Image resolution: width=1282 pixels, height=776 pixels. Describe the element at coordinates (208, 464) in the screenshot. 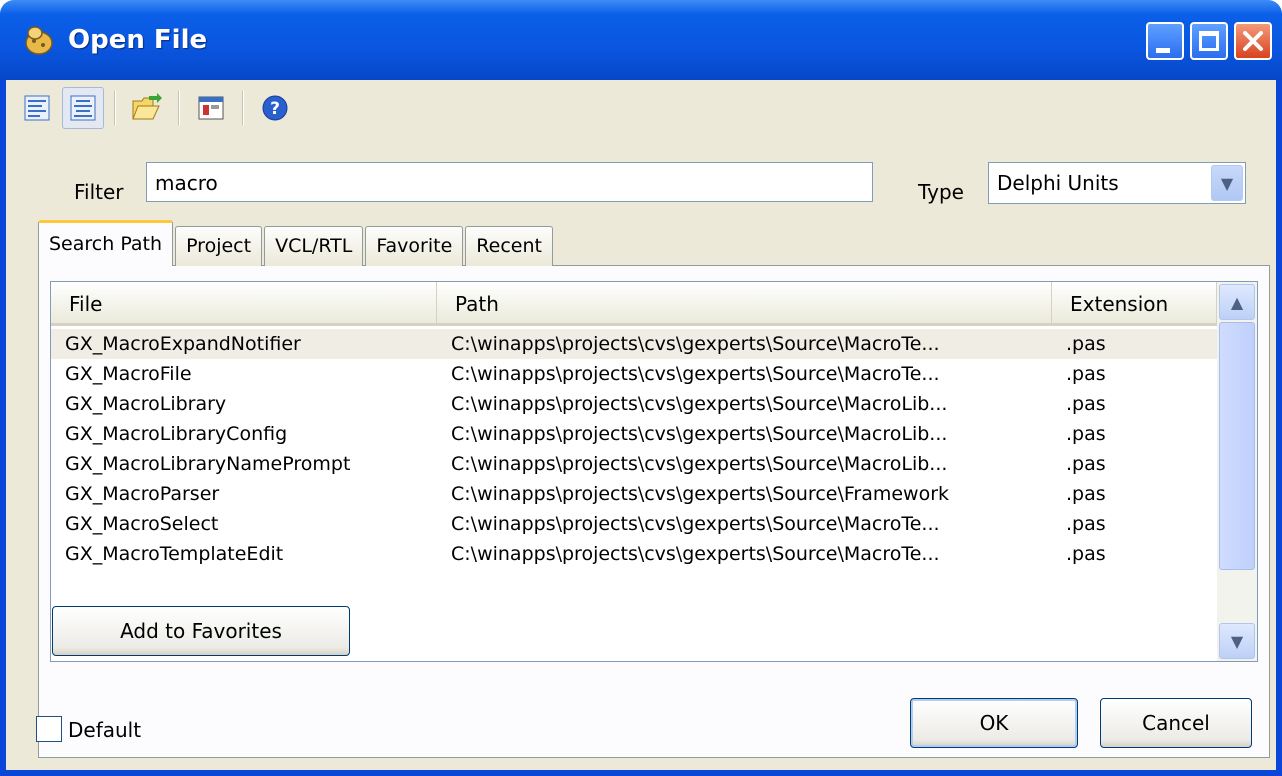

I see `cell-file: GX_MacroLibraryNamePrompt` at that location.